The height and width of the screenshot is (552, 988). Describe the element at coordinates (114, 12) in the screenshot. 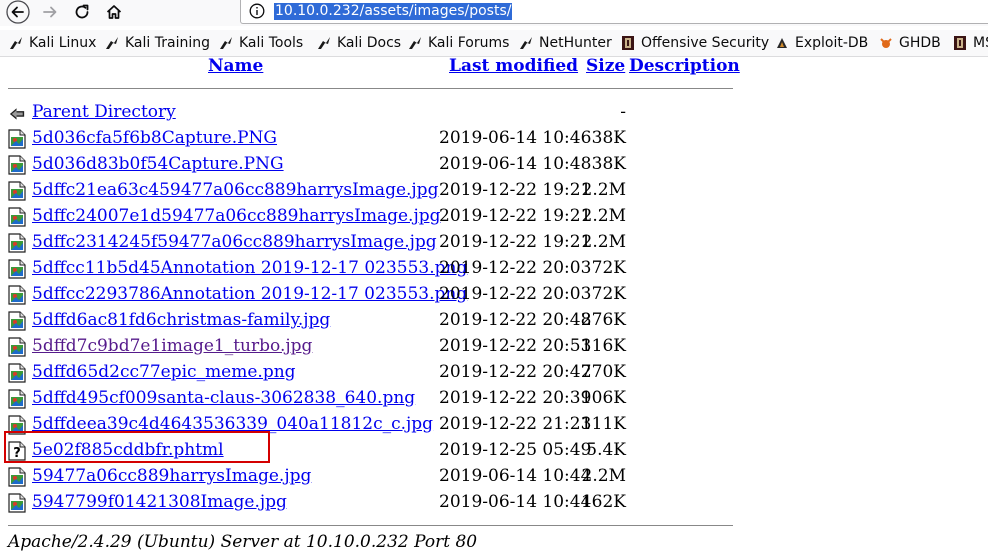

I see `home-button` at that location.